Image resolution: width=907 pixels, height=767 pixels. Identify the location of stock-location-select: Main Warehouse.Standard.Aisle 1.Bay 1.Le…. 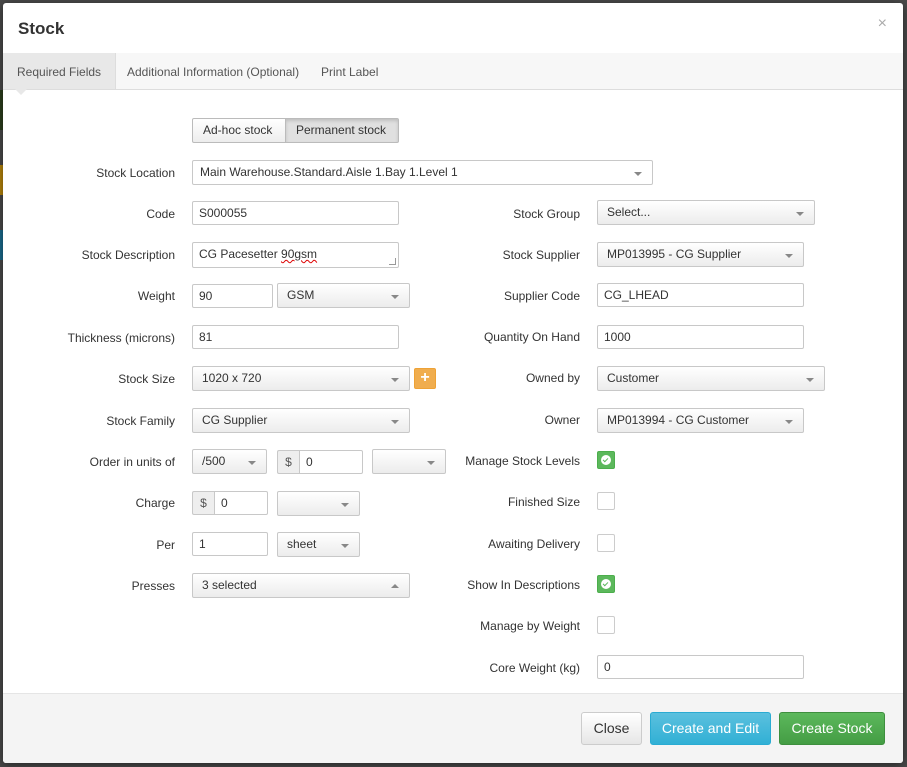
(422, 172).